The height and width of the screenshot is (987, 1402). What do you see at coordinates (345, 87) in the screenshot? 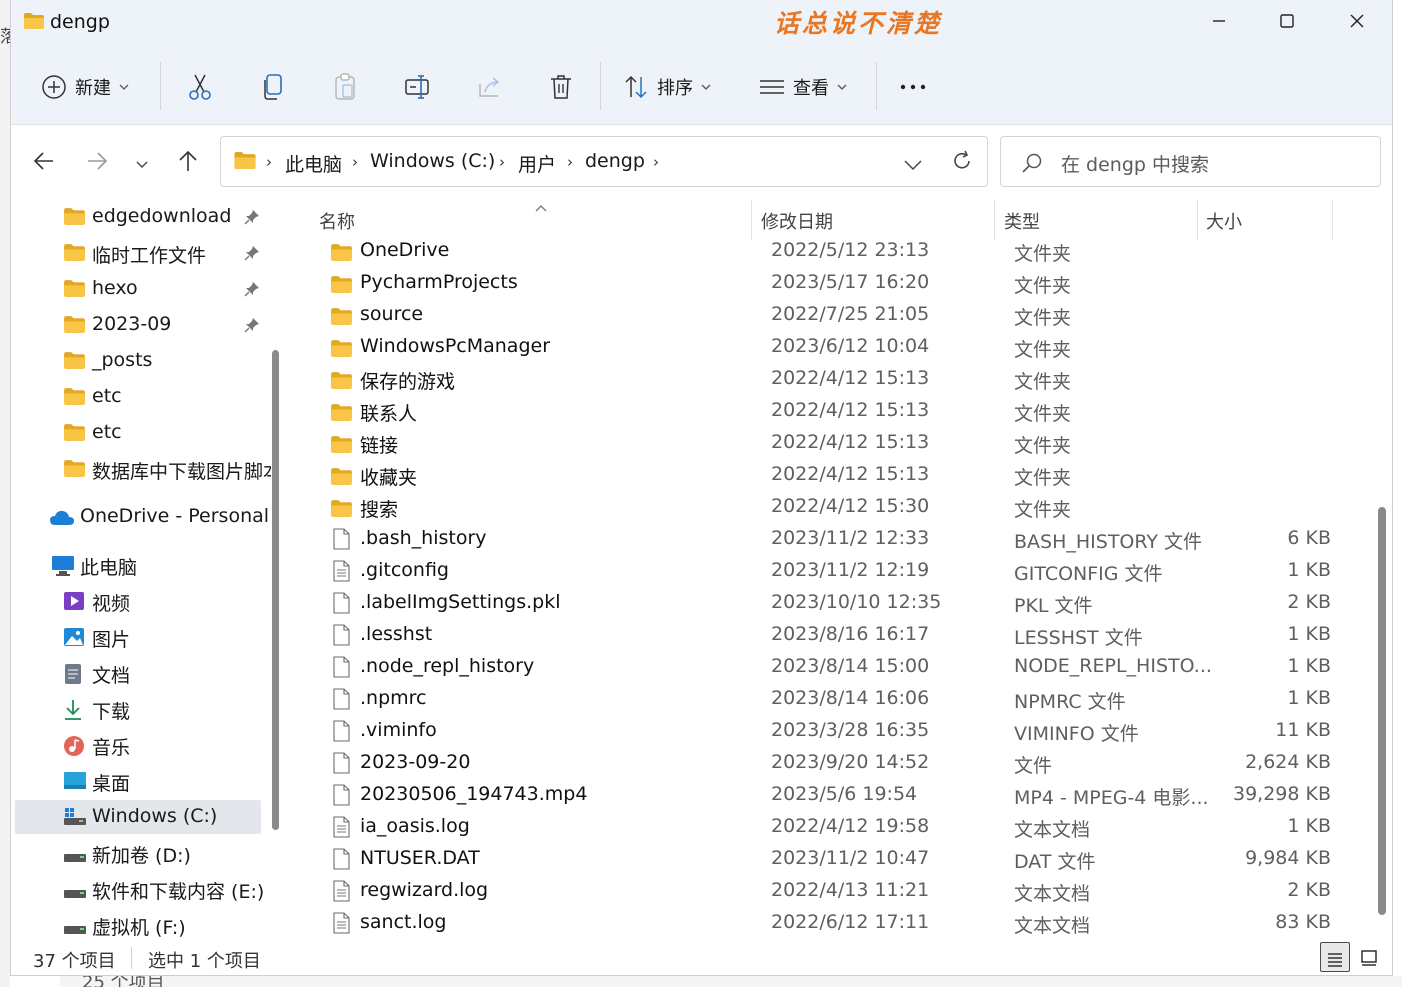
I see `paste-button` at bounding box center [345, 87].